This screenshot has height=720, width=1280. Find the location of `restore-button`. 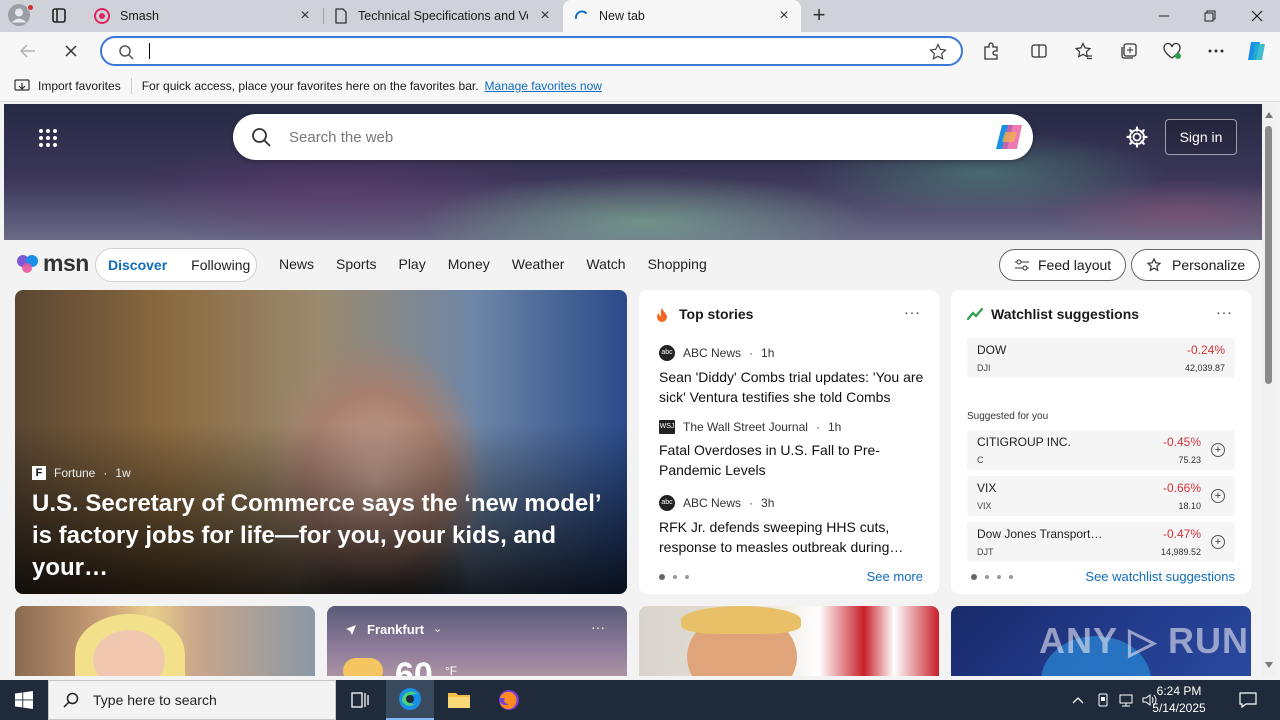

restore-button is located at coordinates (1210, 16).